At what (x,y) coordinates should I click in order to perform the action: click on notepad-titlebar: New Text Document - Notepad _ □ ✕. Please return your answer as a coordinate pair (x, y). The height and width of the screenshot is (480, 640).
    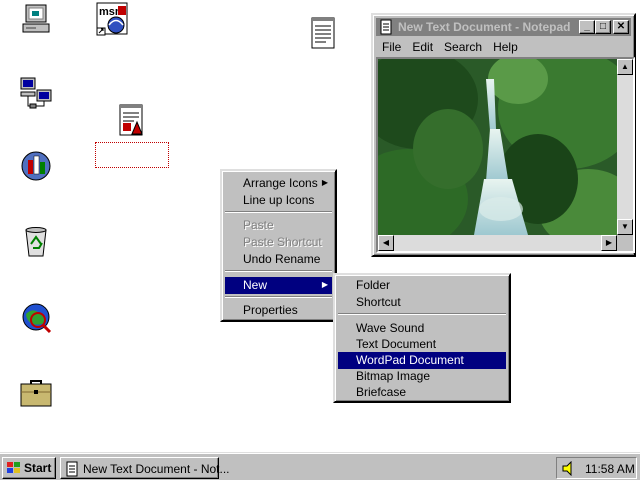
    Looking at the image, I should click on (503, 27).